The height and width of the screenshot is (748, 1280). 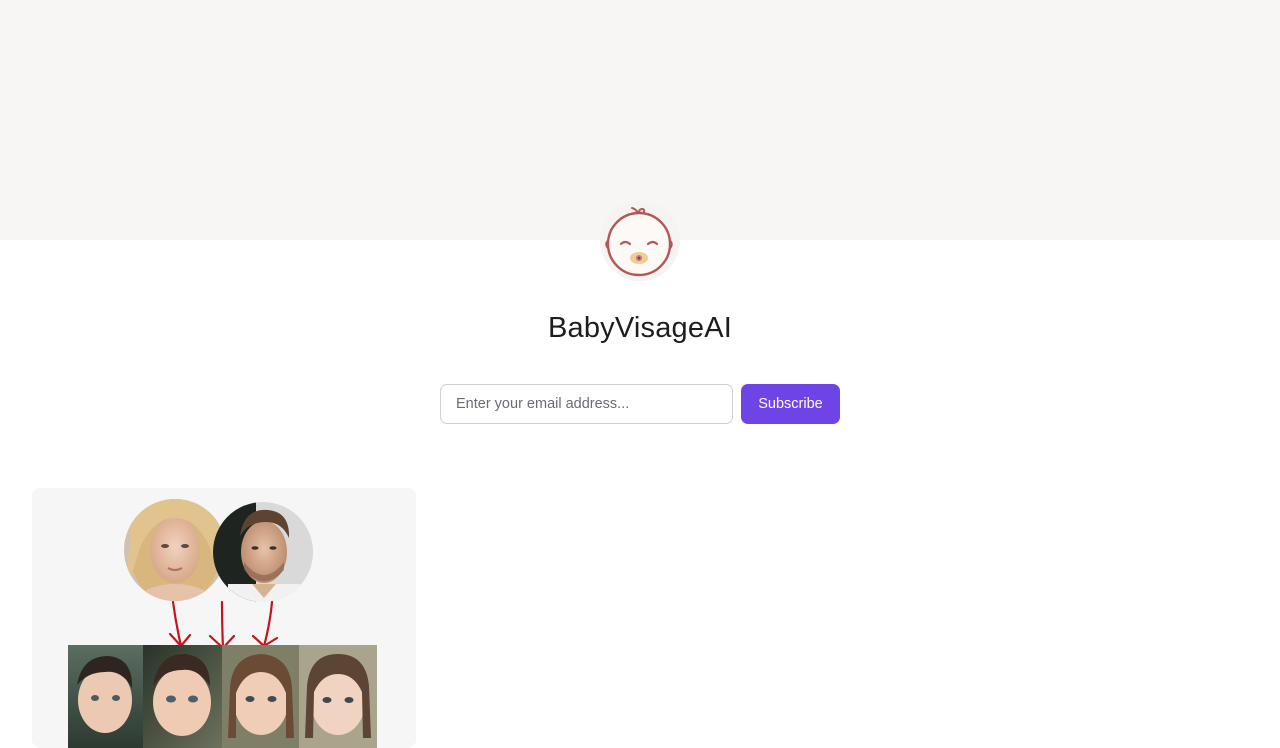 I want to click on baby-face-icon, so click(x=640, y=241).